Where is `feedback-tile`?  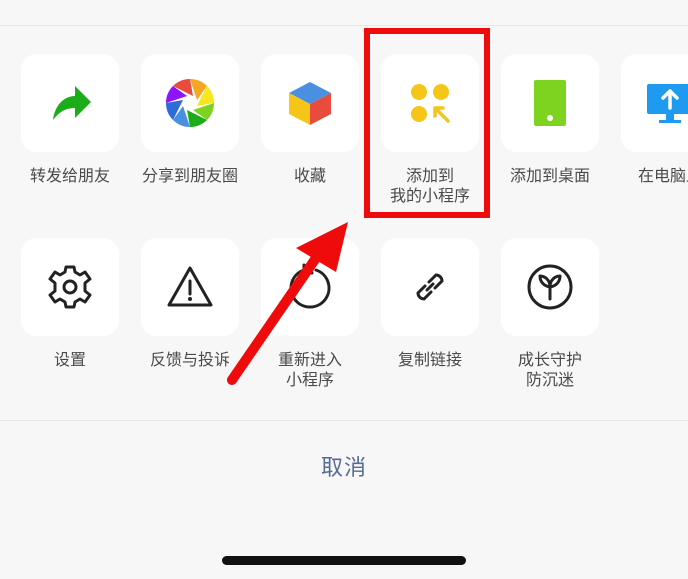
feedback-tile is located at coordinates (190, 287).